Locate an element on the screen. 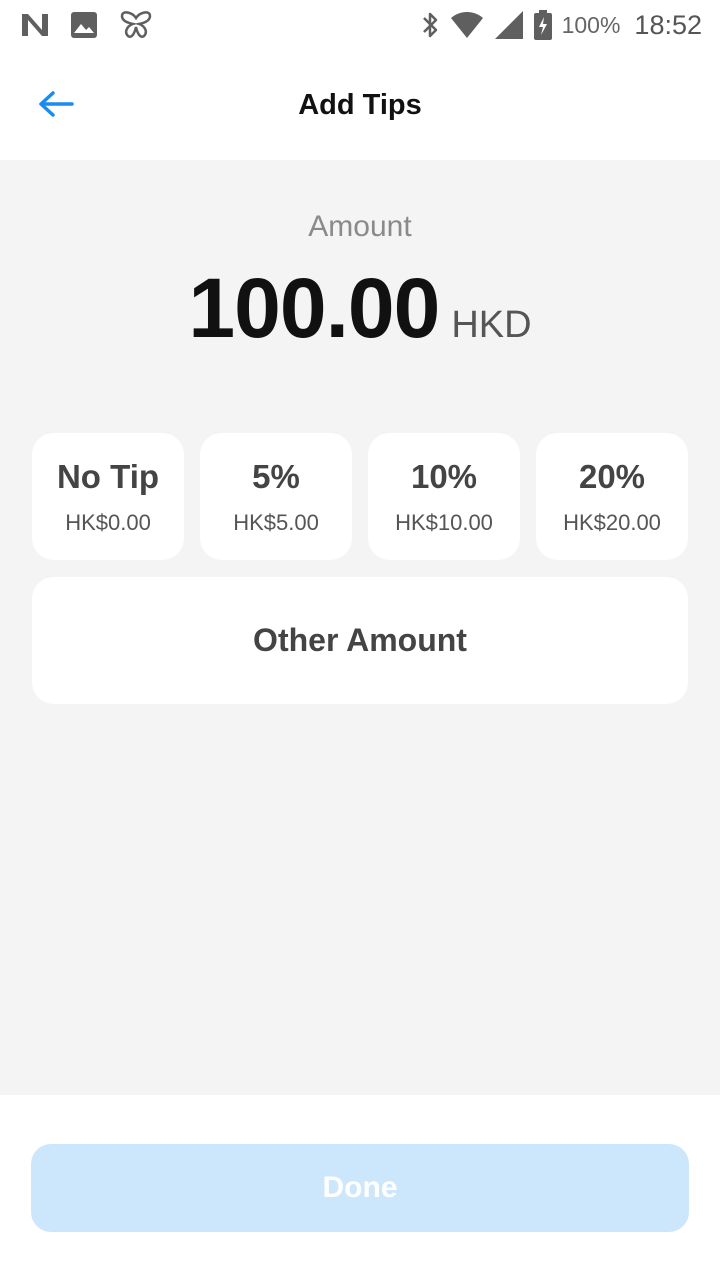 The width and height of the screenshot is (720, 1280). other-amount-label: Other Amount is located at coordinates (360, 640).